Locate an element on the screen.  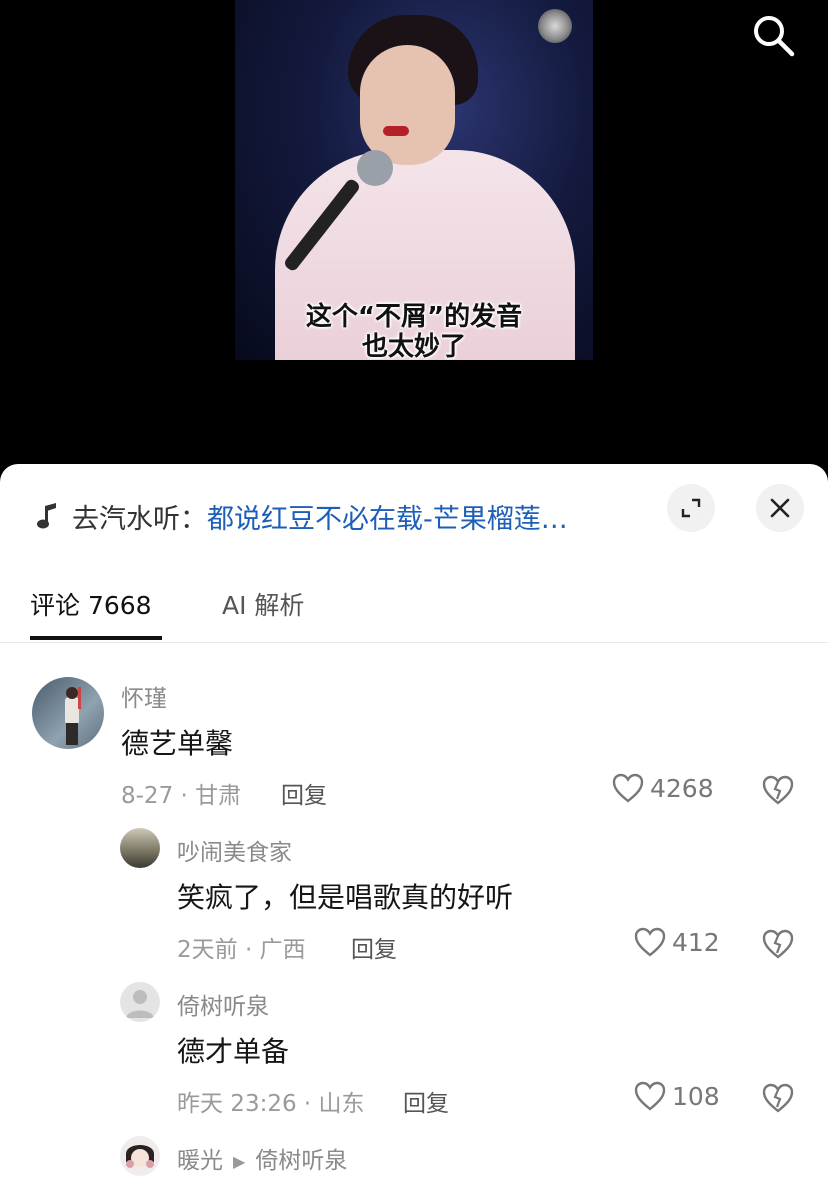
reply-to-username: 倚树听泉 is located at coordinates (301, 1161).